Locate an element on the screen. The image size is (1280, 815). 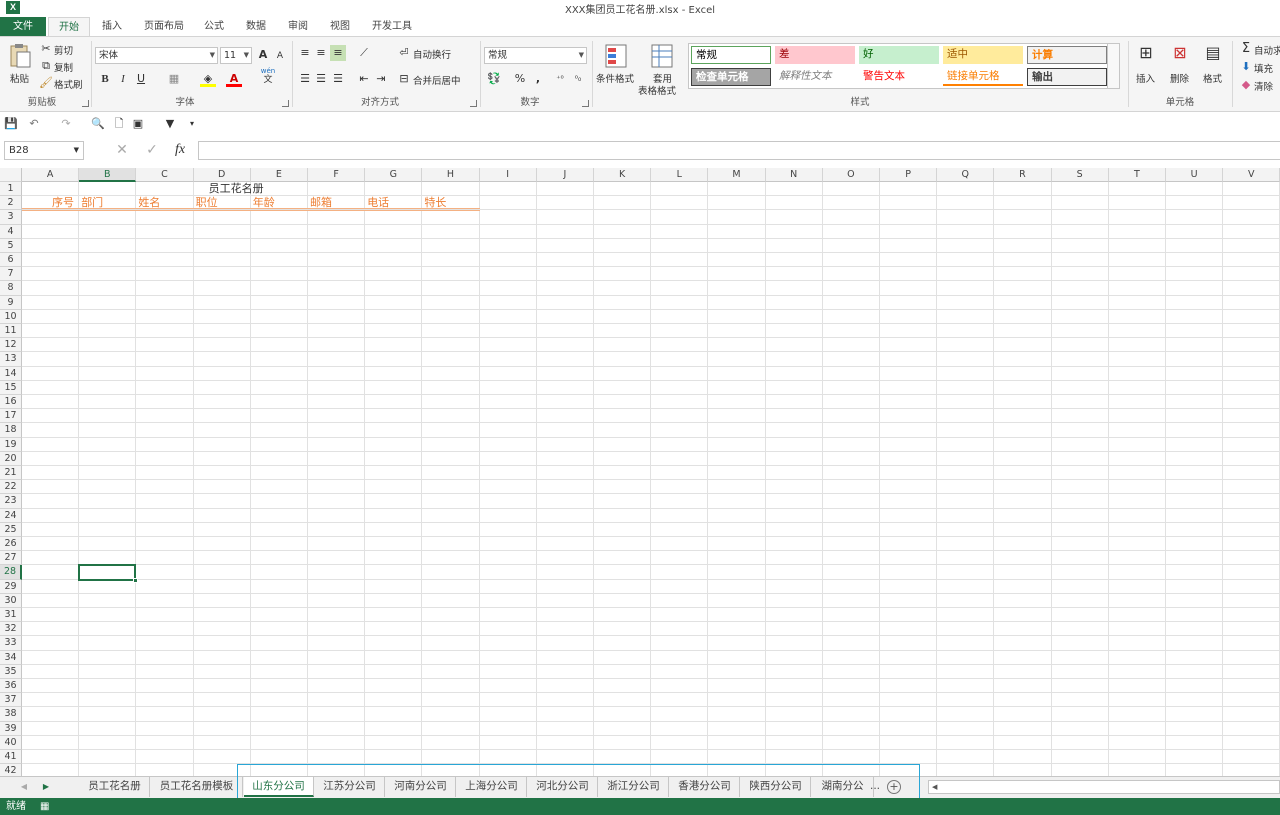
sheet-title-cell: 员工花名册 is located at coordinates (236, 189).